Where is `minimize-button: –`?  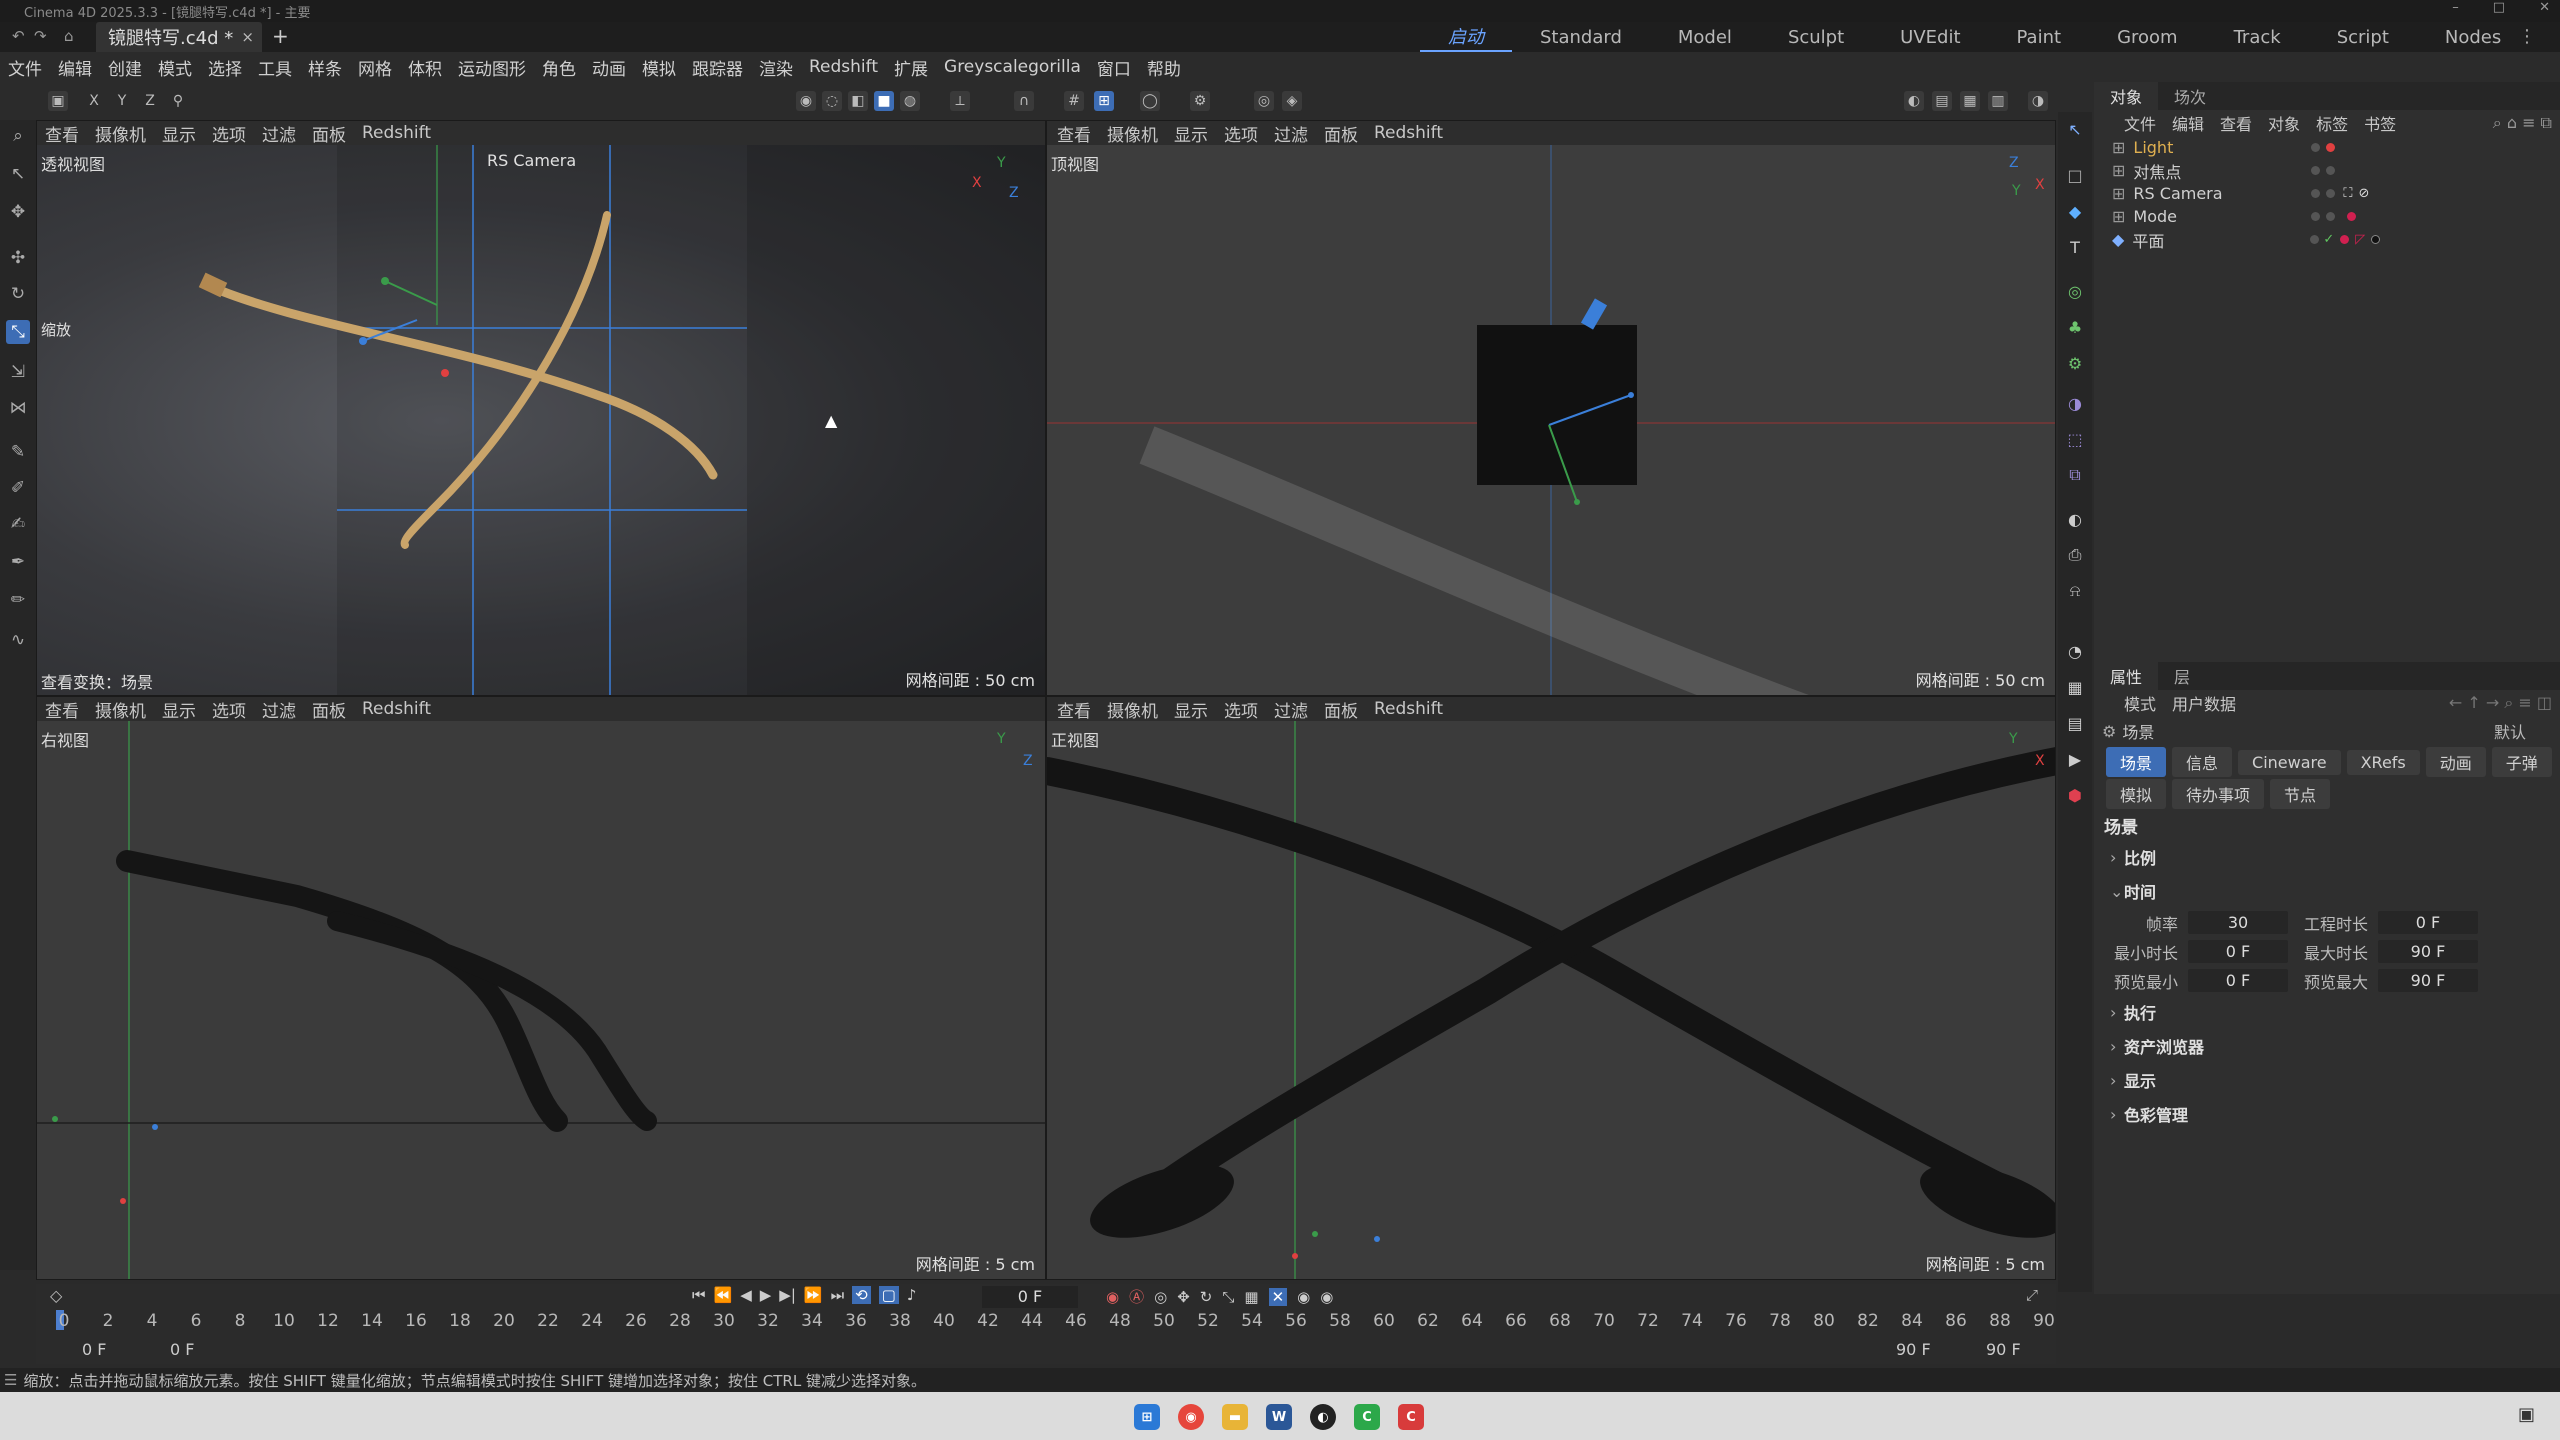
minimize-button: – is located at coordinates (2455, 11).